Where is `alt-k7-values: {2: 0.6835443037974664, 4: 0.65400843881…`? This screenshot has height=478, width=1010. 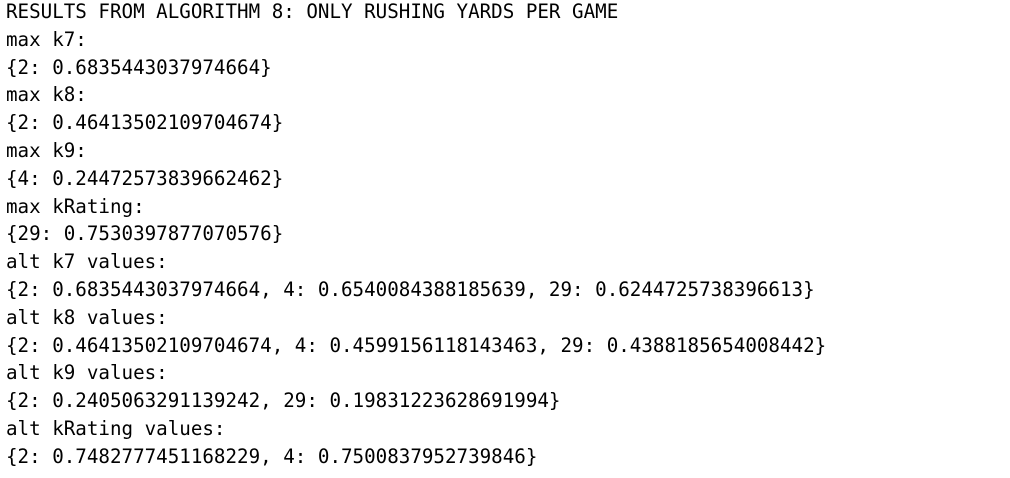 alt-k7-values: {2: 0.6835443037974664, 4: 0.65400843881… is located at coordinates (410, 289).